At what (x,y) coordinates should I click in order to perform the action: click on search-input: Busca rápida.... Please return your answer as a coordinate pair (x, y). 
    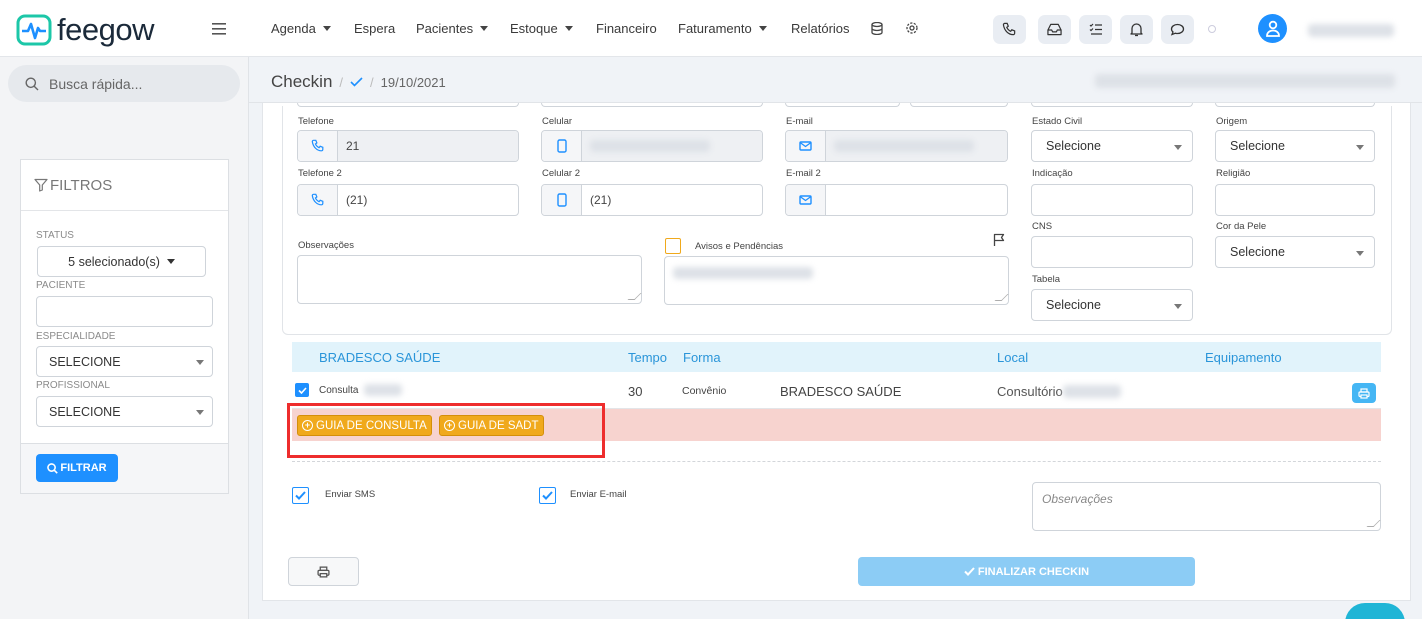
    Looking at the image, I should click on (124, 83).